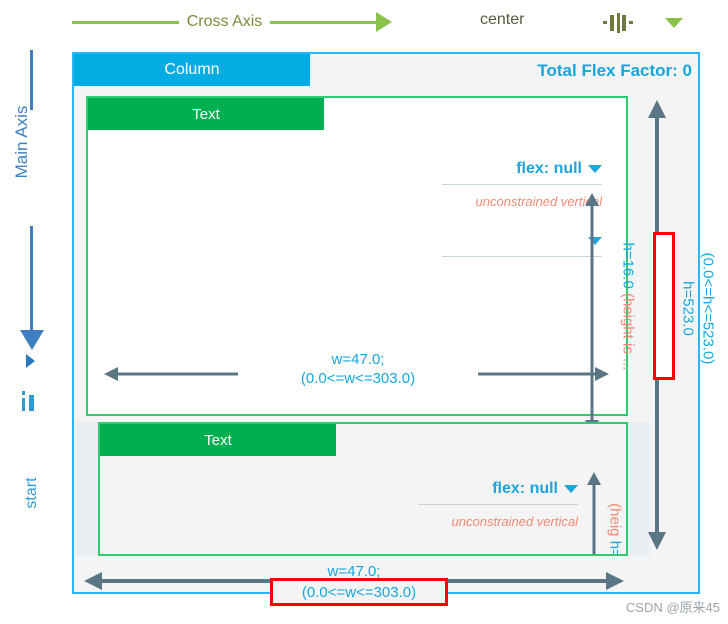  What do you see at coordinates (514, 521) in the screenshot?
I see `text-widget-two-unconstrained-note: unconstrained vertical` at bounding box center [514, 521].